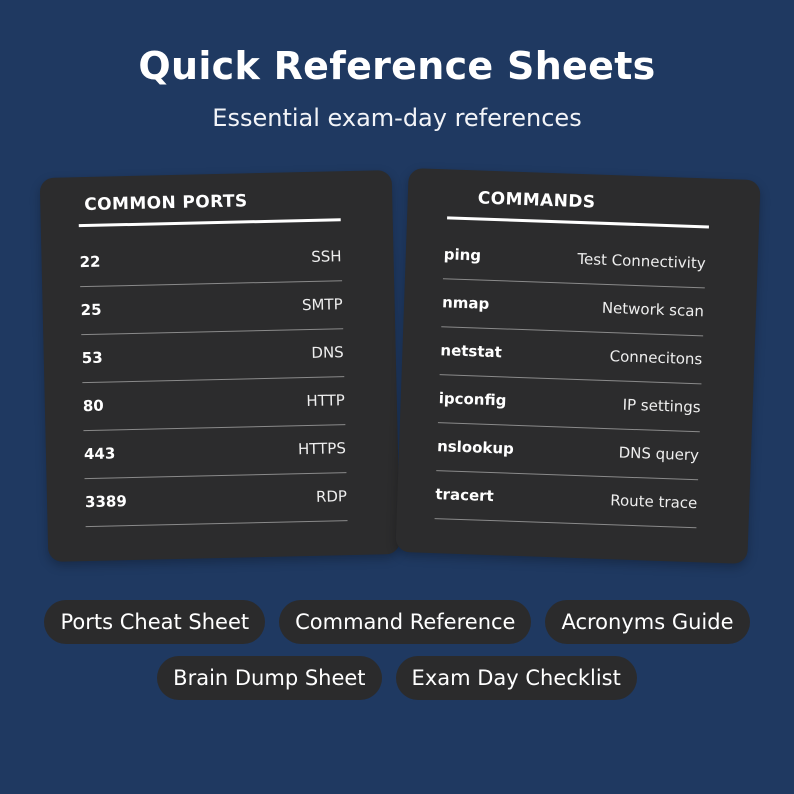  I want to click on port-number: 80, so click(93, 406).